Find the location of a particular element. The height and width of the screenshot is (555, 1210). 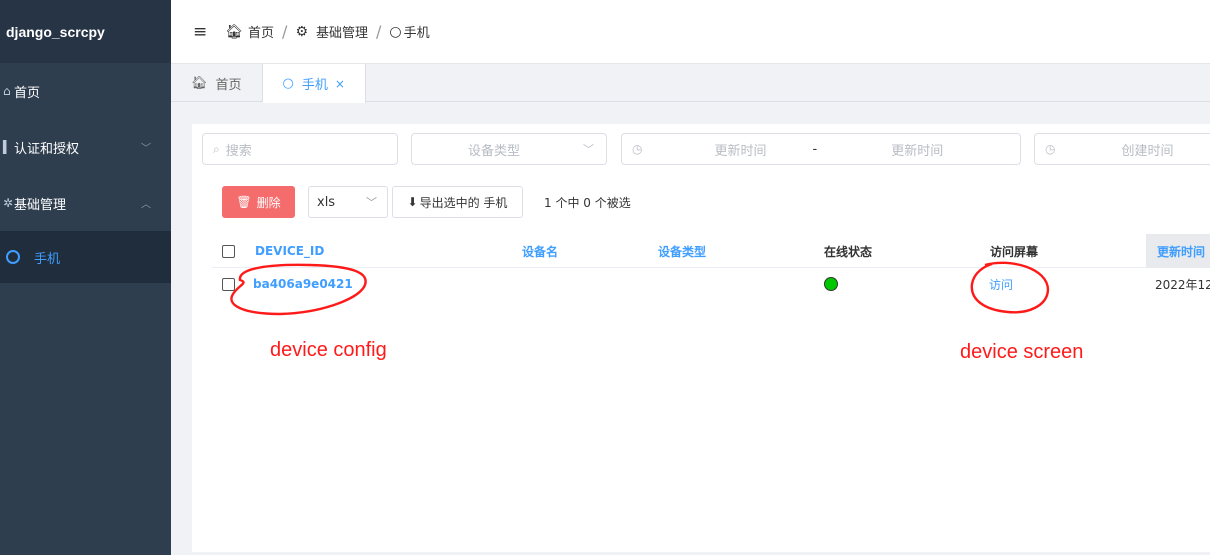

select-all-checkbox is located at coordinates (228, 251).